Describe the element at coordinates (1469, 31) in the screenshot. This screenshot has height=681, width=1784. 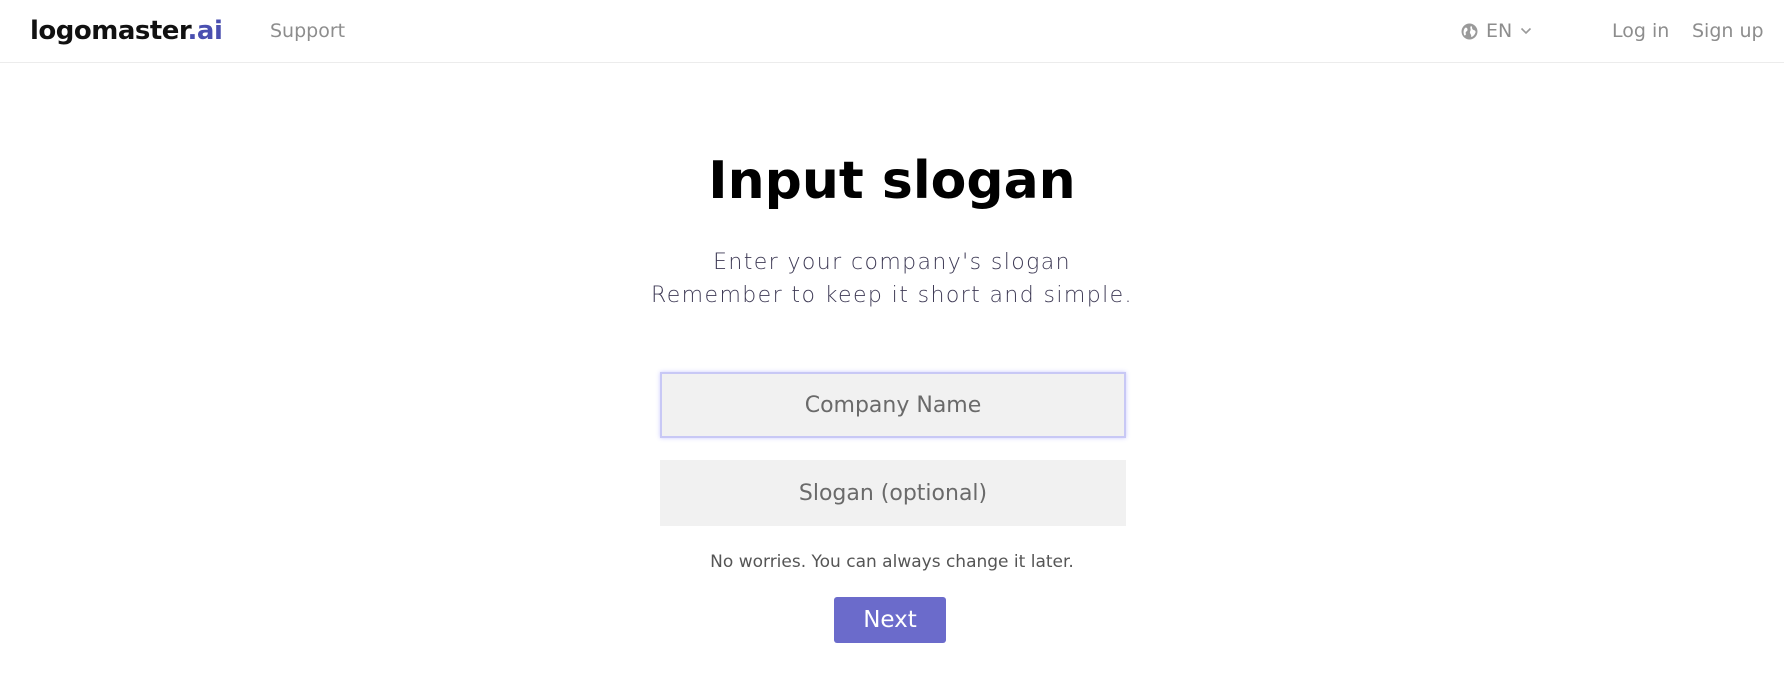
I see `globe-icon` at that location.